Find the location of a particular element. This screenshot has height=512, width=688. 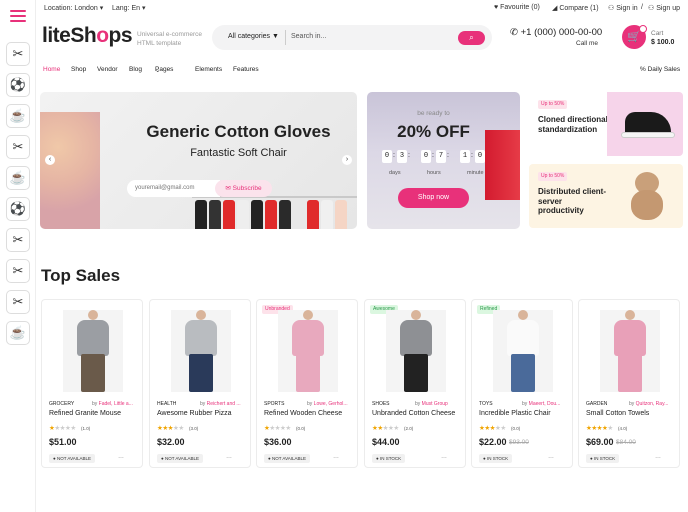

next-arrow-icon: › is located at coordinates (347, 160).